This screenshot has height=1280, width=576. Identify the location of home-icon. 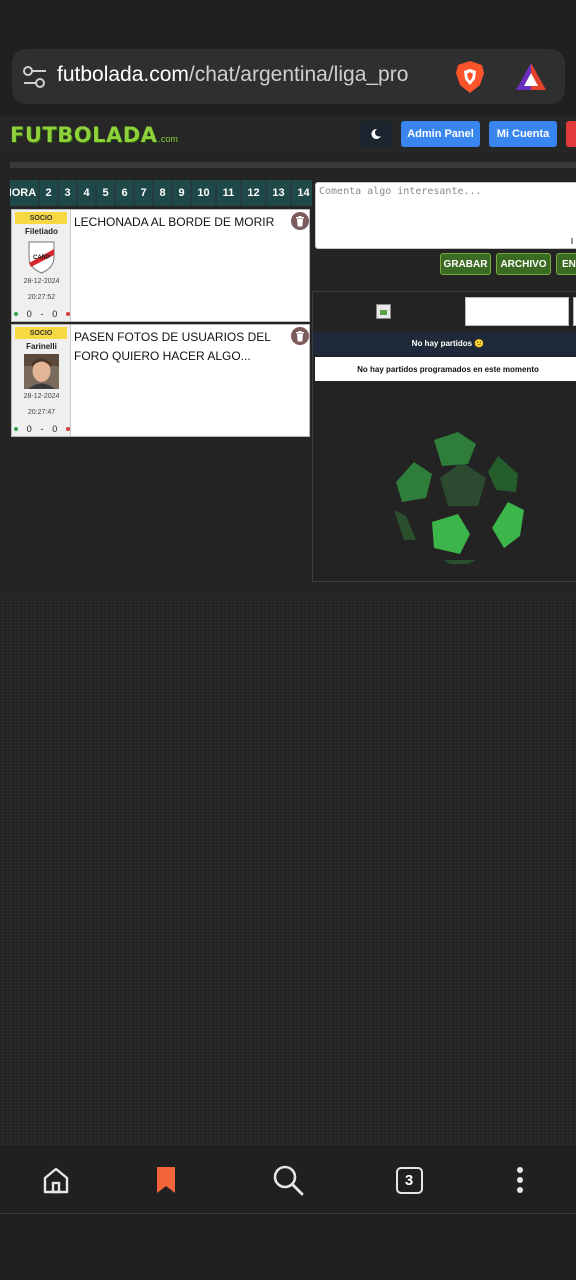
(56, 1180).